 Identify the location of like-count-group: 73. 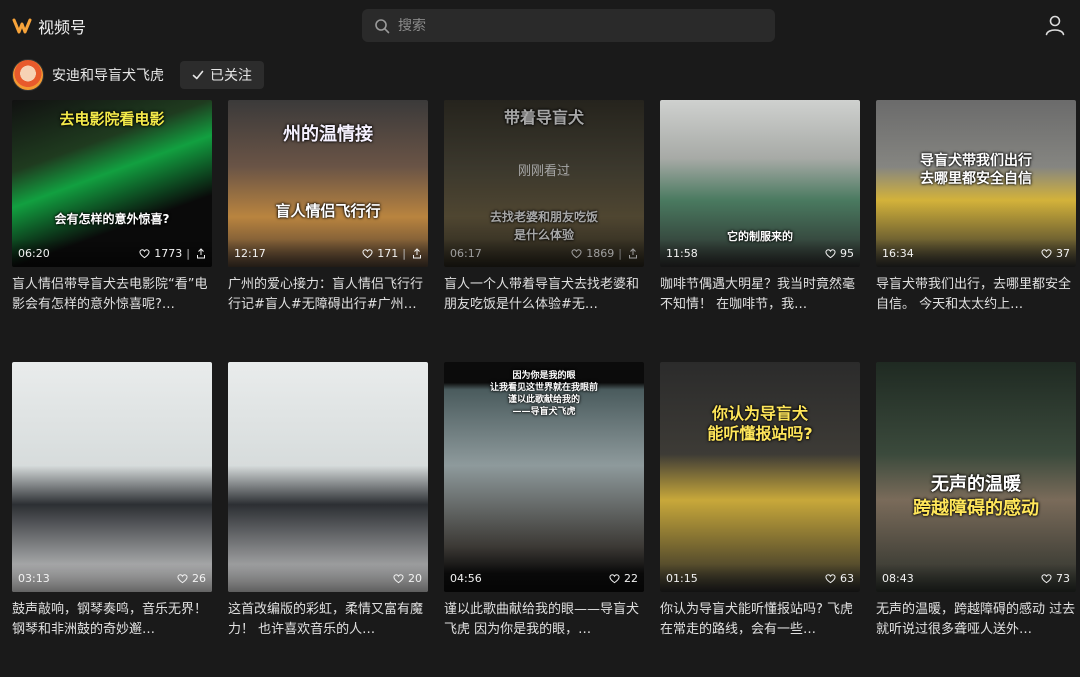
(1055, 578).